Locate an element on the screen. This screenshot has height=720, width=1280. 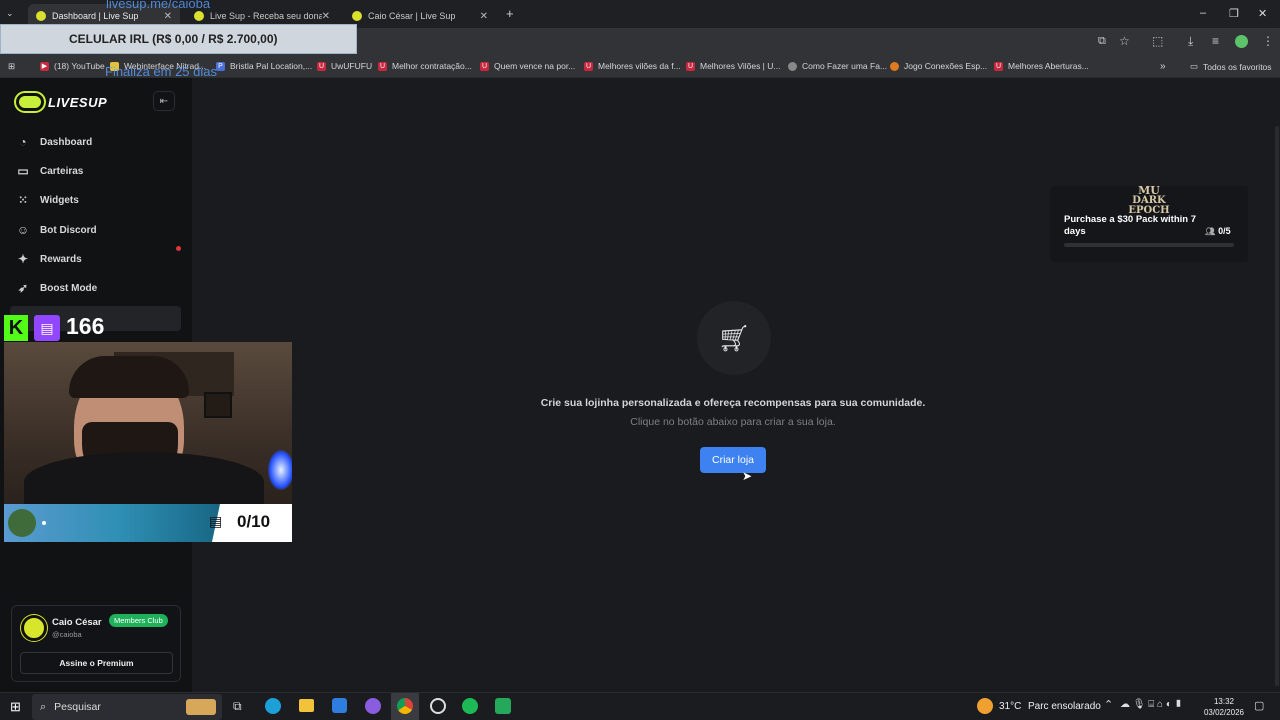
restore-icon: ❐ is located at coordinates (1234, 13).